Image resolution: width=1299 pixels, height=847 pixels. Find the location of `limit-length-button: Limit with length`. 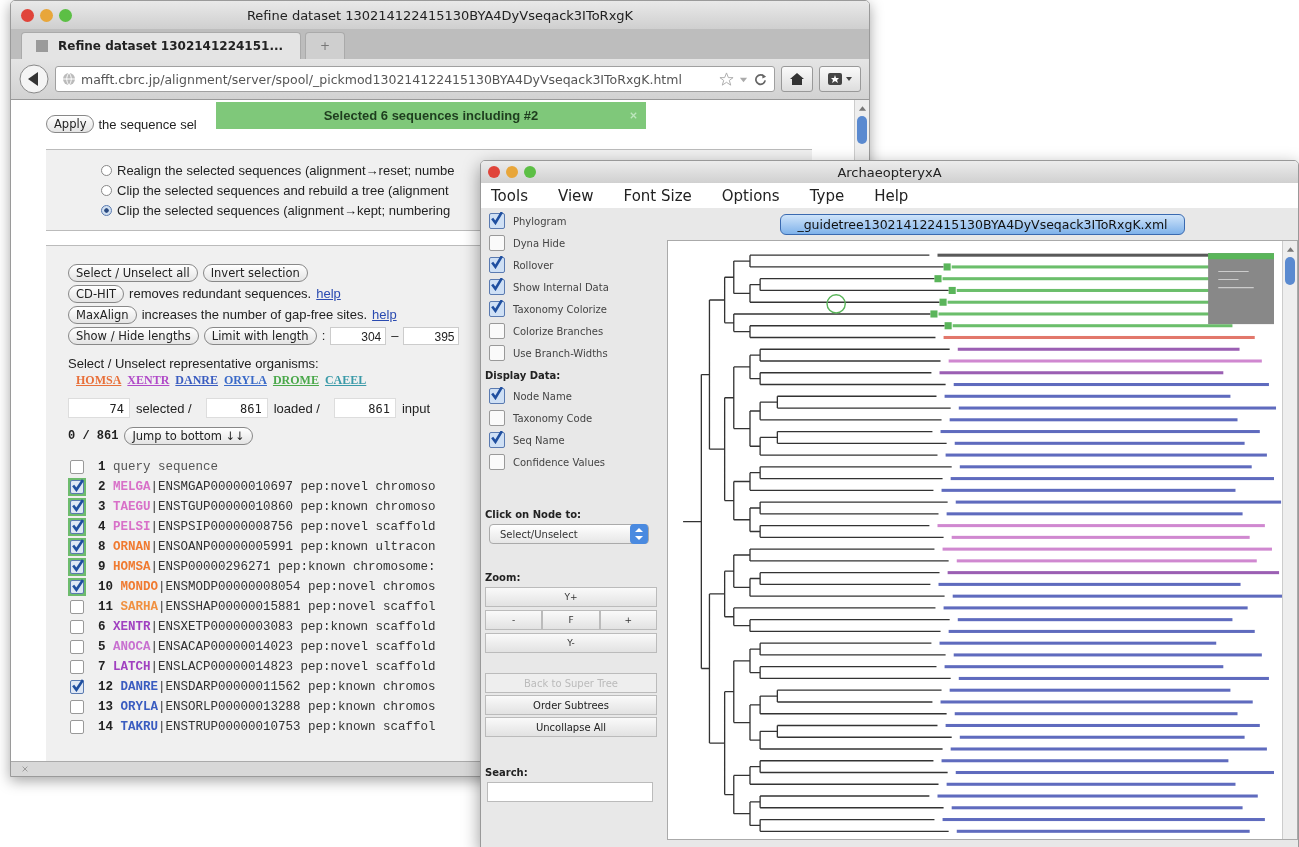

limit-length-button: Limit with length is located at coordinates (260, 335).